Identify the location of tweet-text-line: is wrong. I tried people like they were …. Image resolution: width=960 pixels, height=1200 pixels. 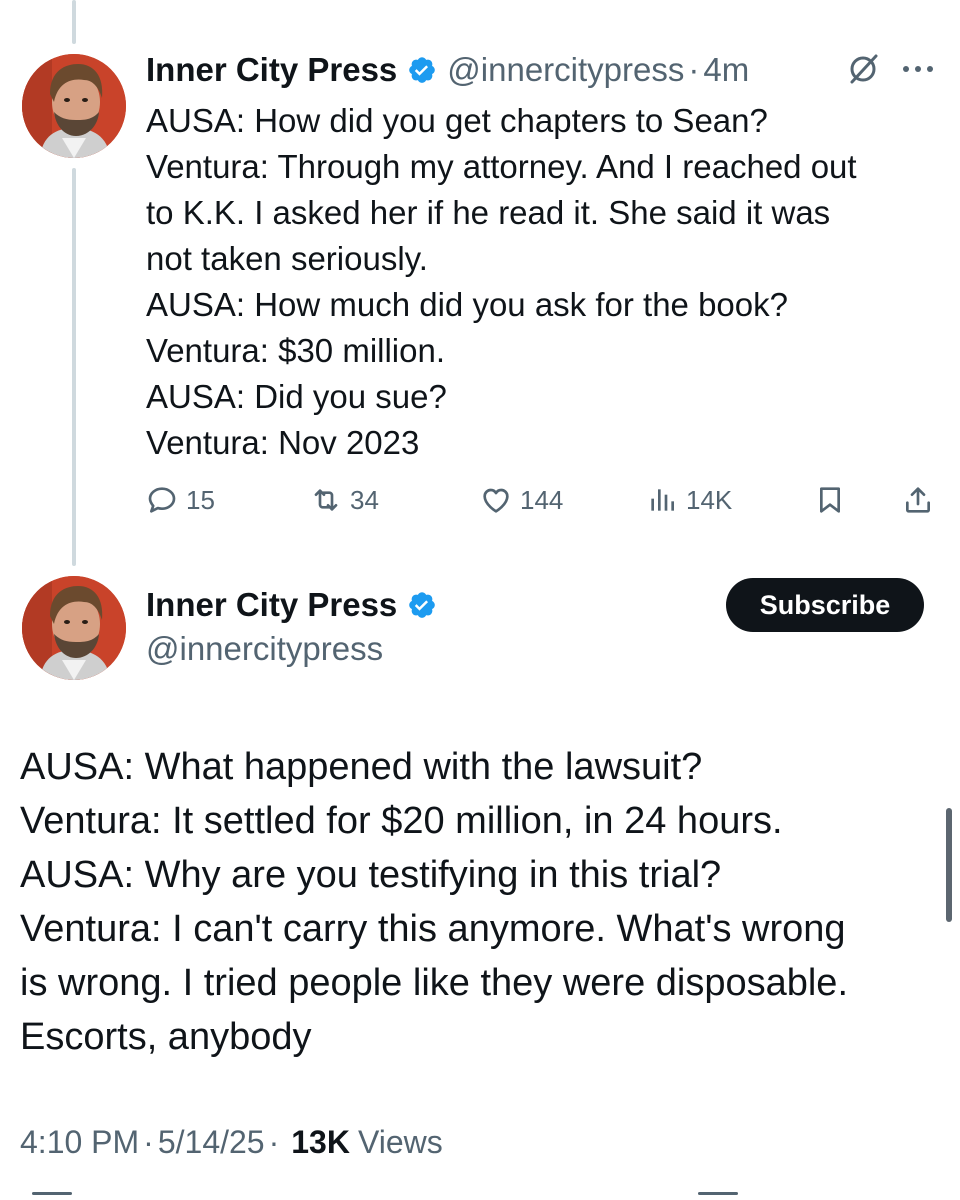
(434, 983).